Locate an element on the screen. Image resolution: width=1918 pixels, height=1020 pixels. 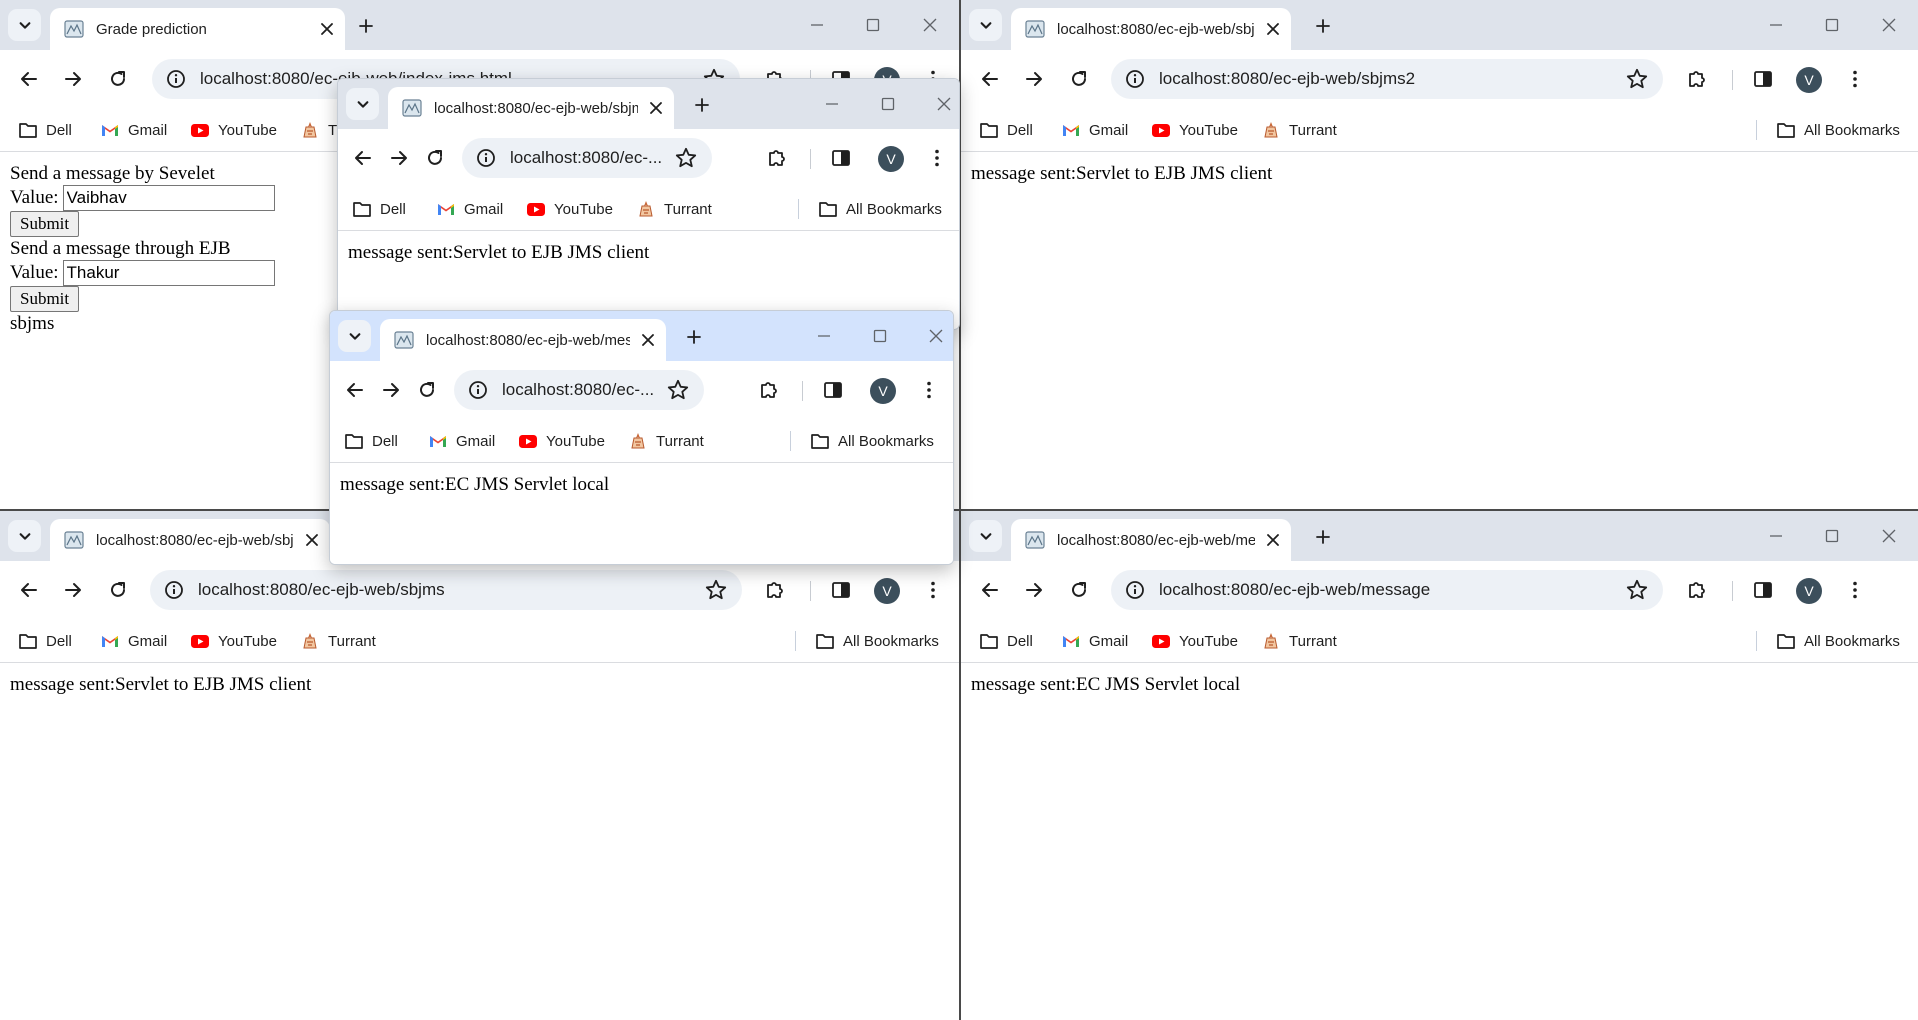
servlet-submit-button: Submit is located at coordinates (45, 224).